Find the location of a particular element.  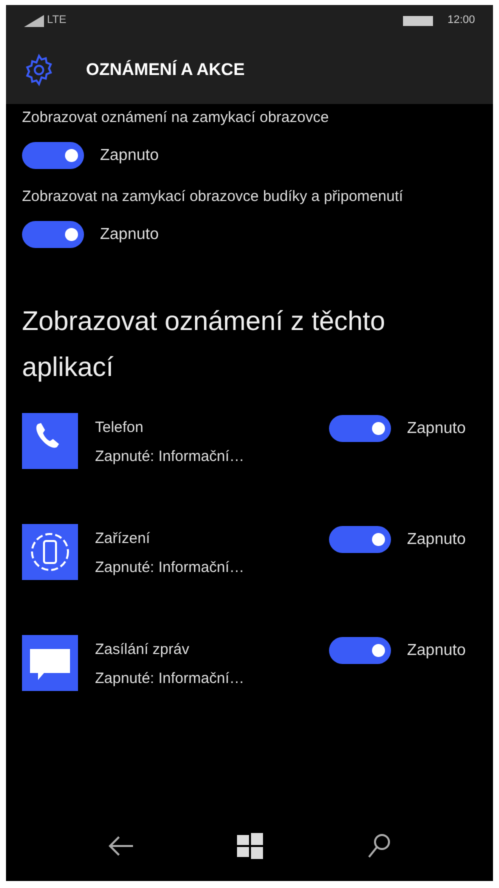

search-icon is located at coordinates (379, 846).